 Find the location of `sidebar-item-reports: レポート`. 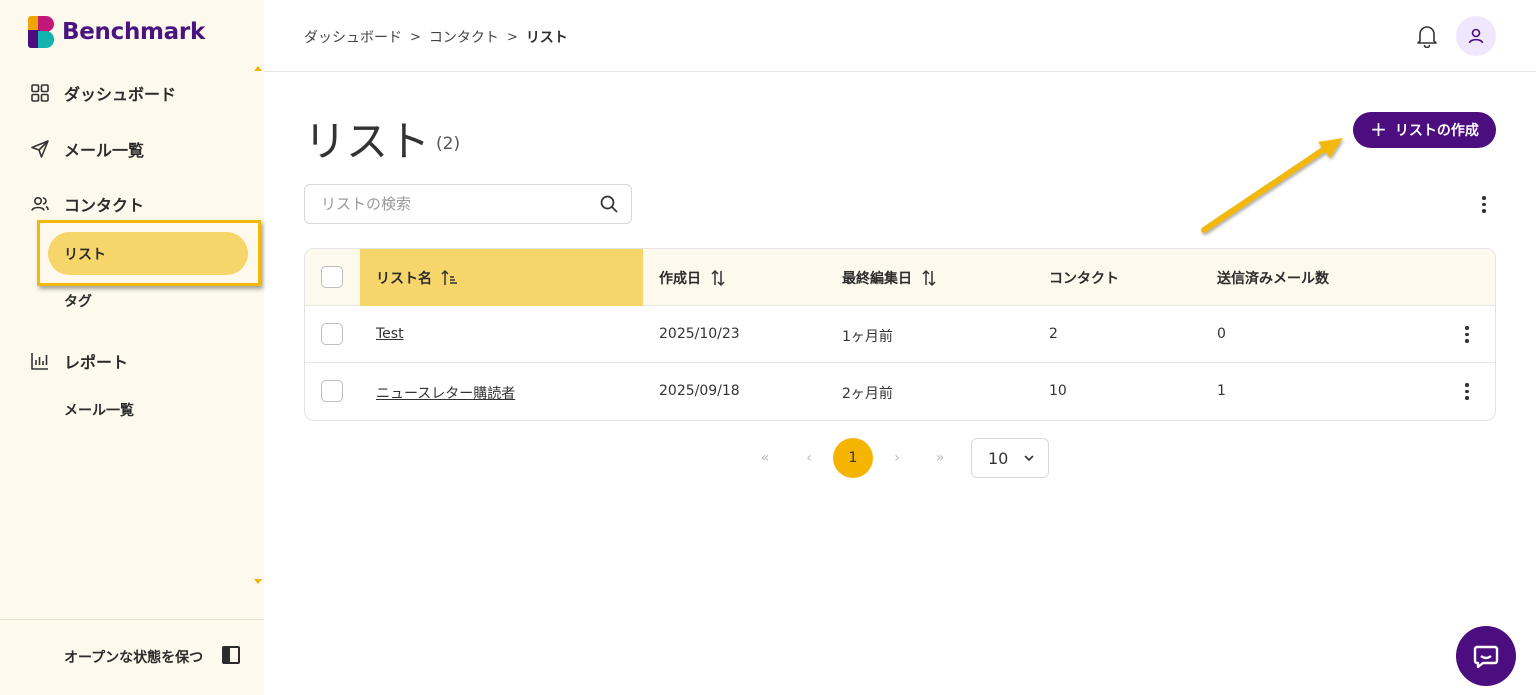

sidebar-item-reports: レポート is located at coordinates (79, 361).